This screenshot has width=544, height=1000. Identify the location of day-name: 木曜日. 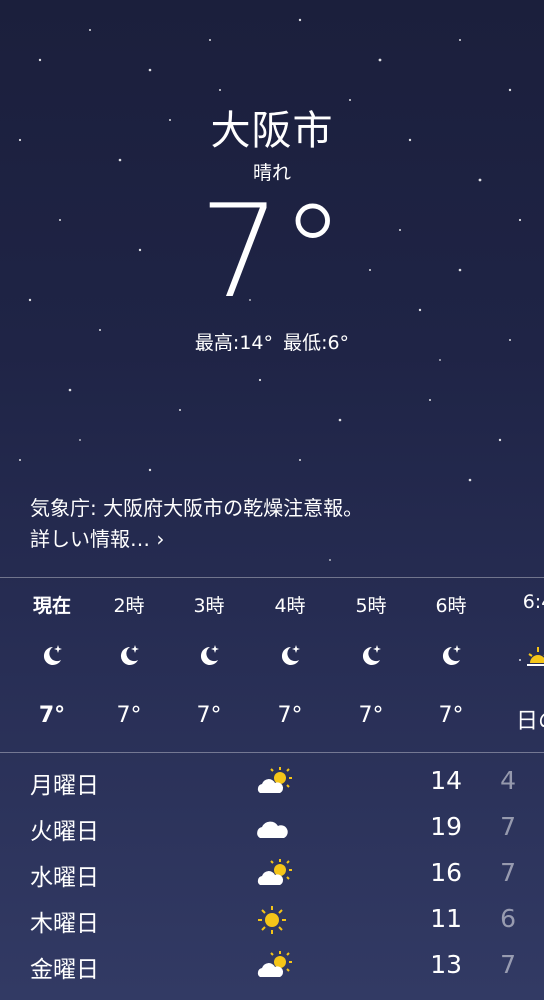
(64, 924).